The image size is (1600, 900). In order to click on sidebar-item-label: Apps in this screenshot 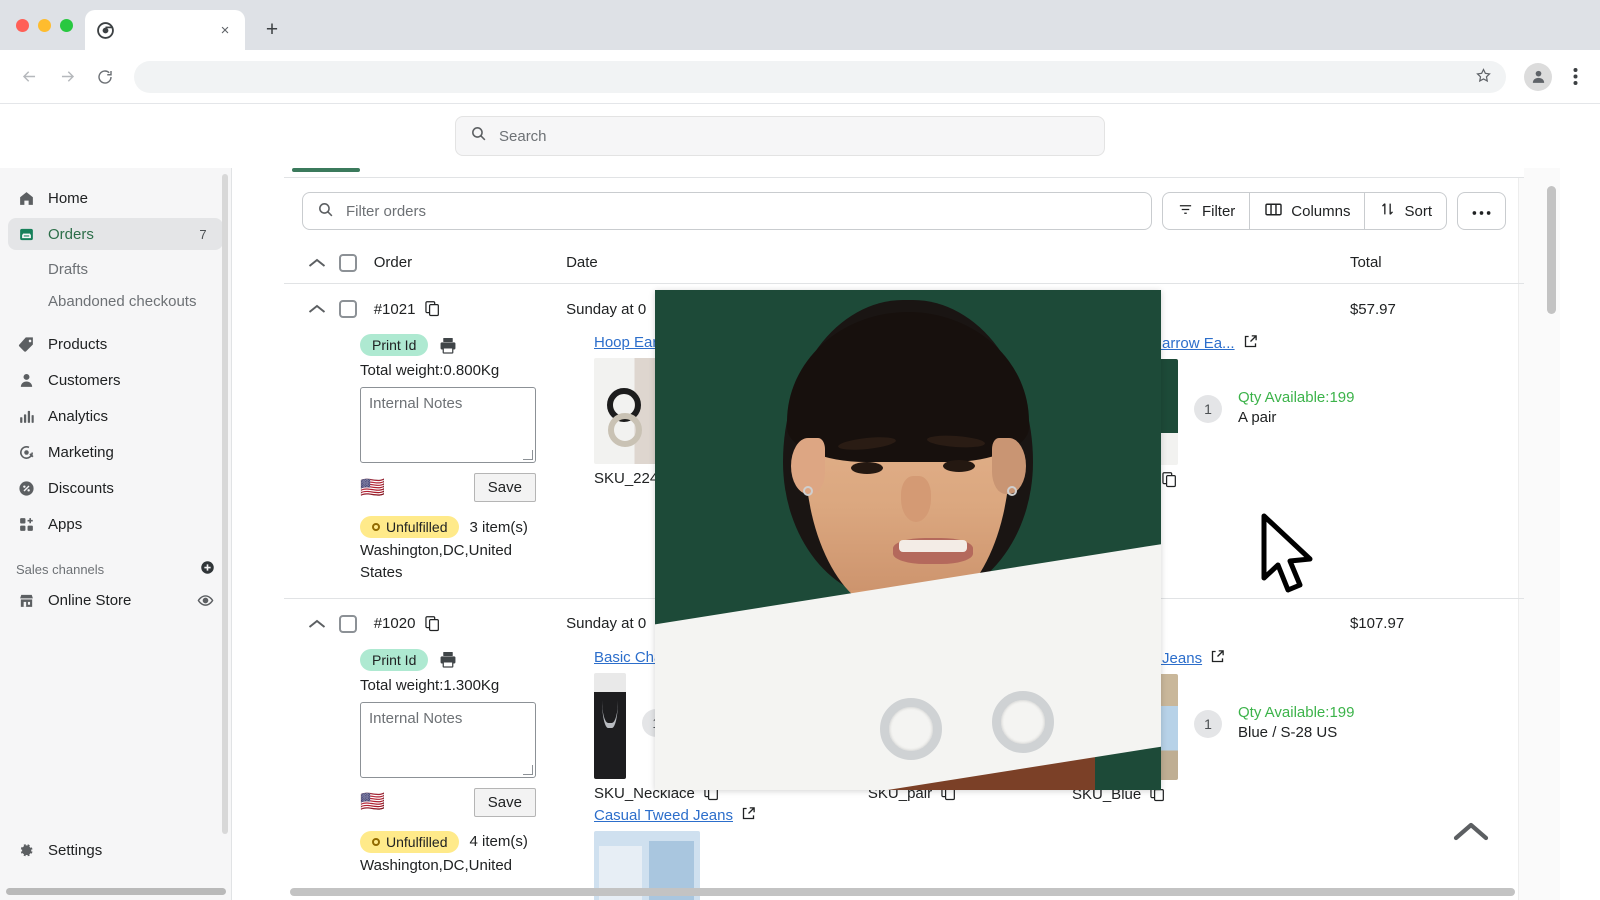, I will do `click(65, 524)`.